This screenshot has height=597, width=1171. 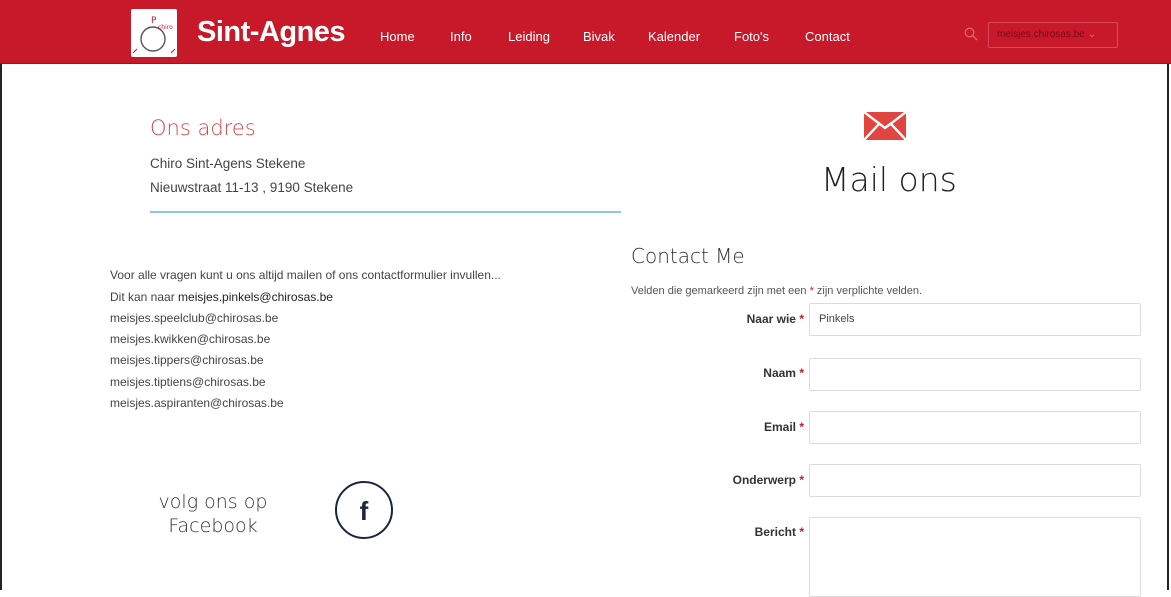 I want to click on label-email: Email *, so click(x=783, y=427).